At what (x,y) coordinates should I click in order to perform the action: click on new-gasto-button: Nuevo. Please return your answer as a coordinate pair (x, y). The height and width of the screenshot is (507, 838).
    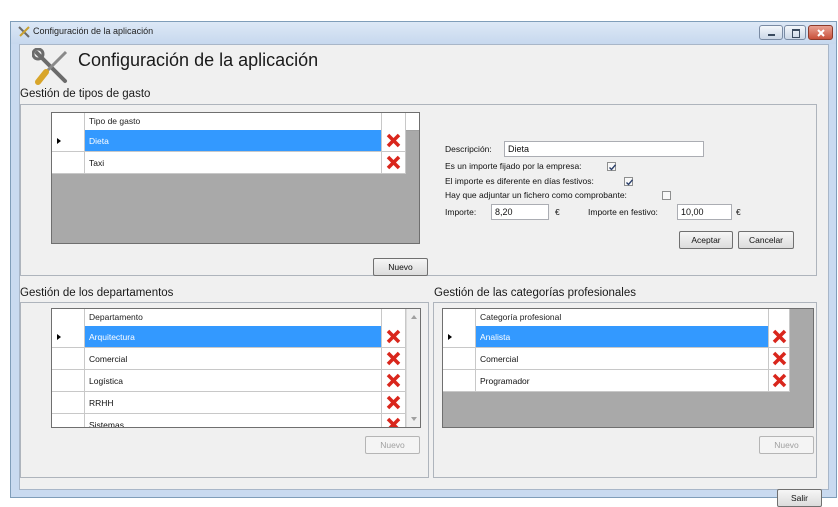
    Looking at the image, I should click on (400, 267).